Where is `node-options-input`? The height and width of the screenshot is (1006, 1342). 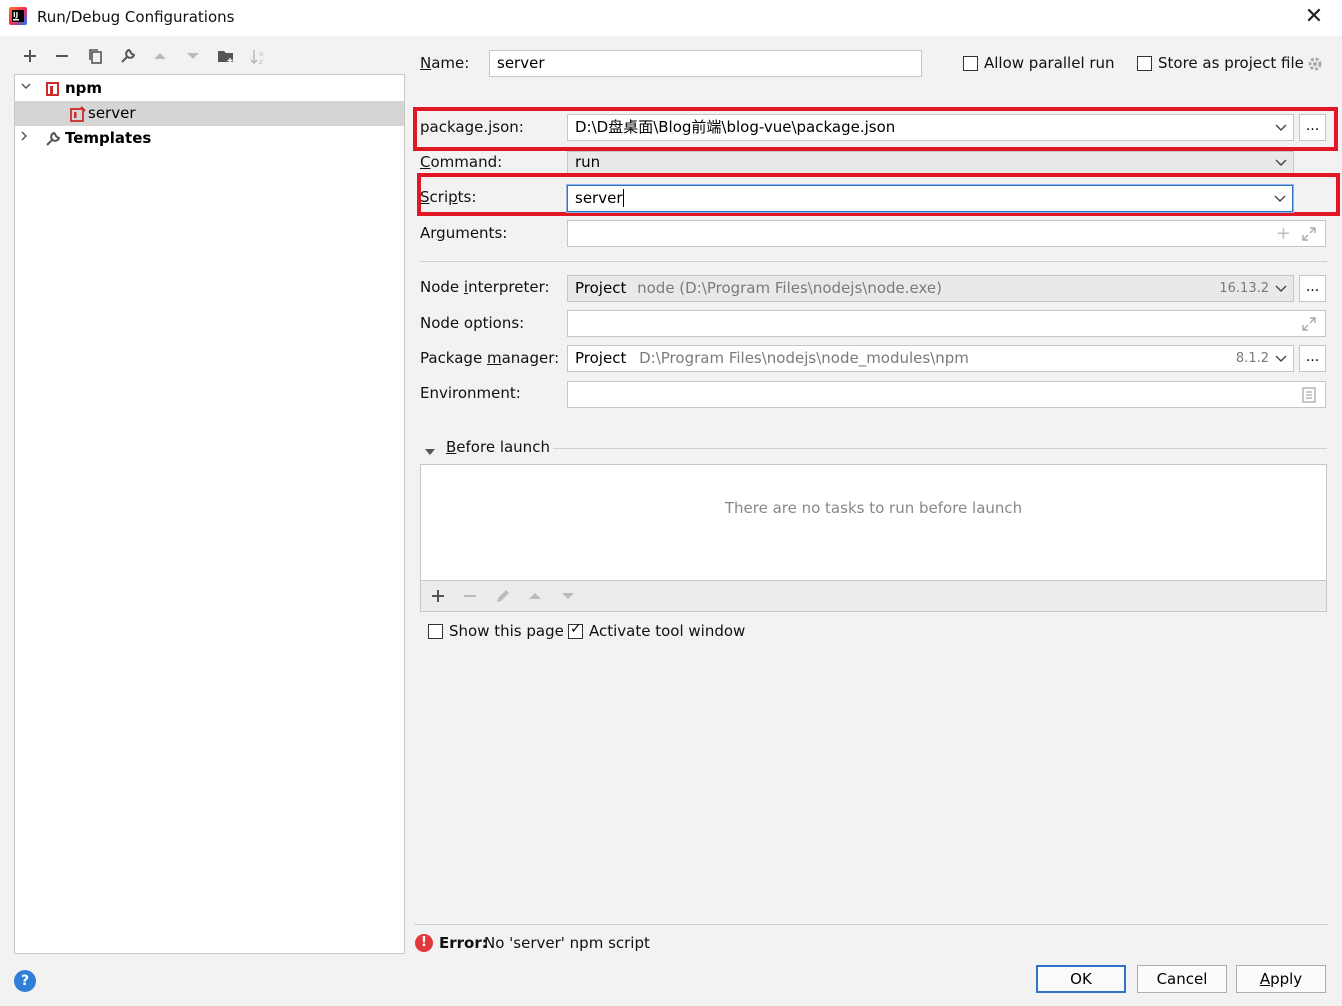 node-options-input is located at coordinates (946, 323).